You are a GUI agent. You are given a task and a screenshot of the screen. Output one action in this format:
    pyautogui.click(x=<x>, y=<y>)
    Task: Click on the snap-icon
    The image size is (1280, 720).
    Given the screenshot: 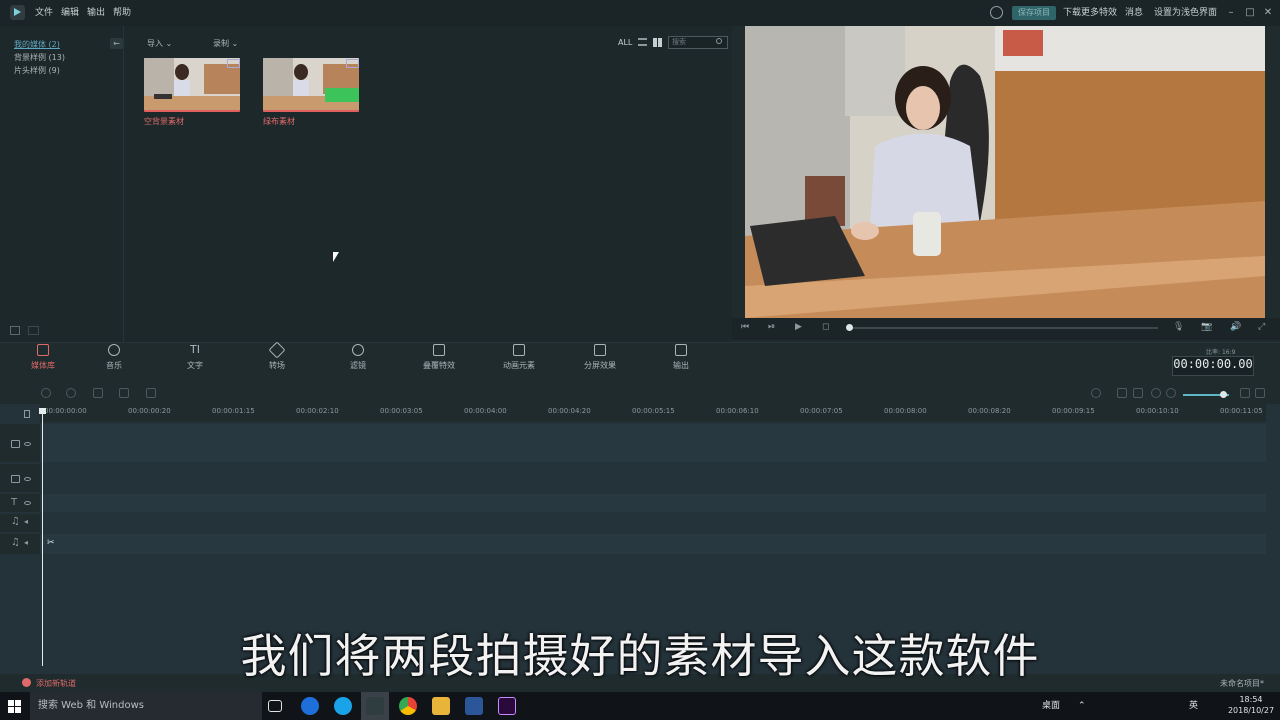 What is the action you would take?
    pyautogui.click(x=27, y=414)
    